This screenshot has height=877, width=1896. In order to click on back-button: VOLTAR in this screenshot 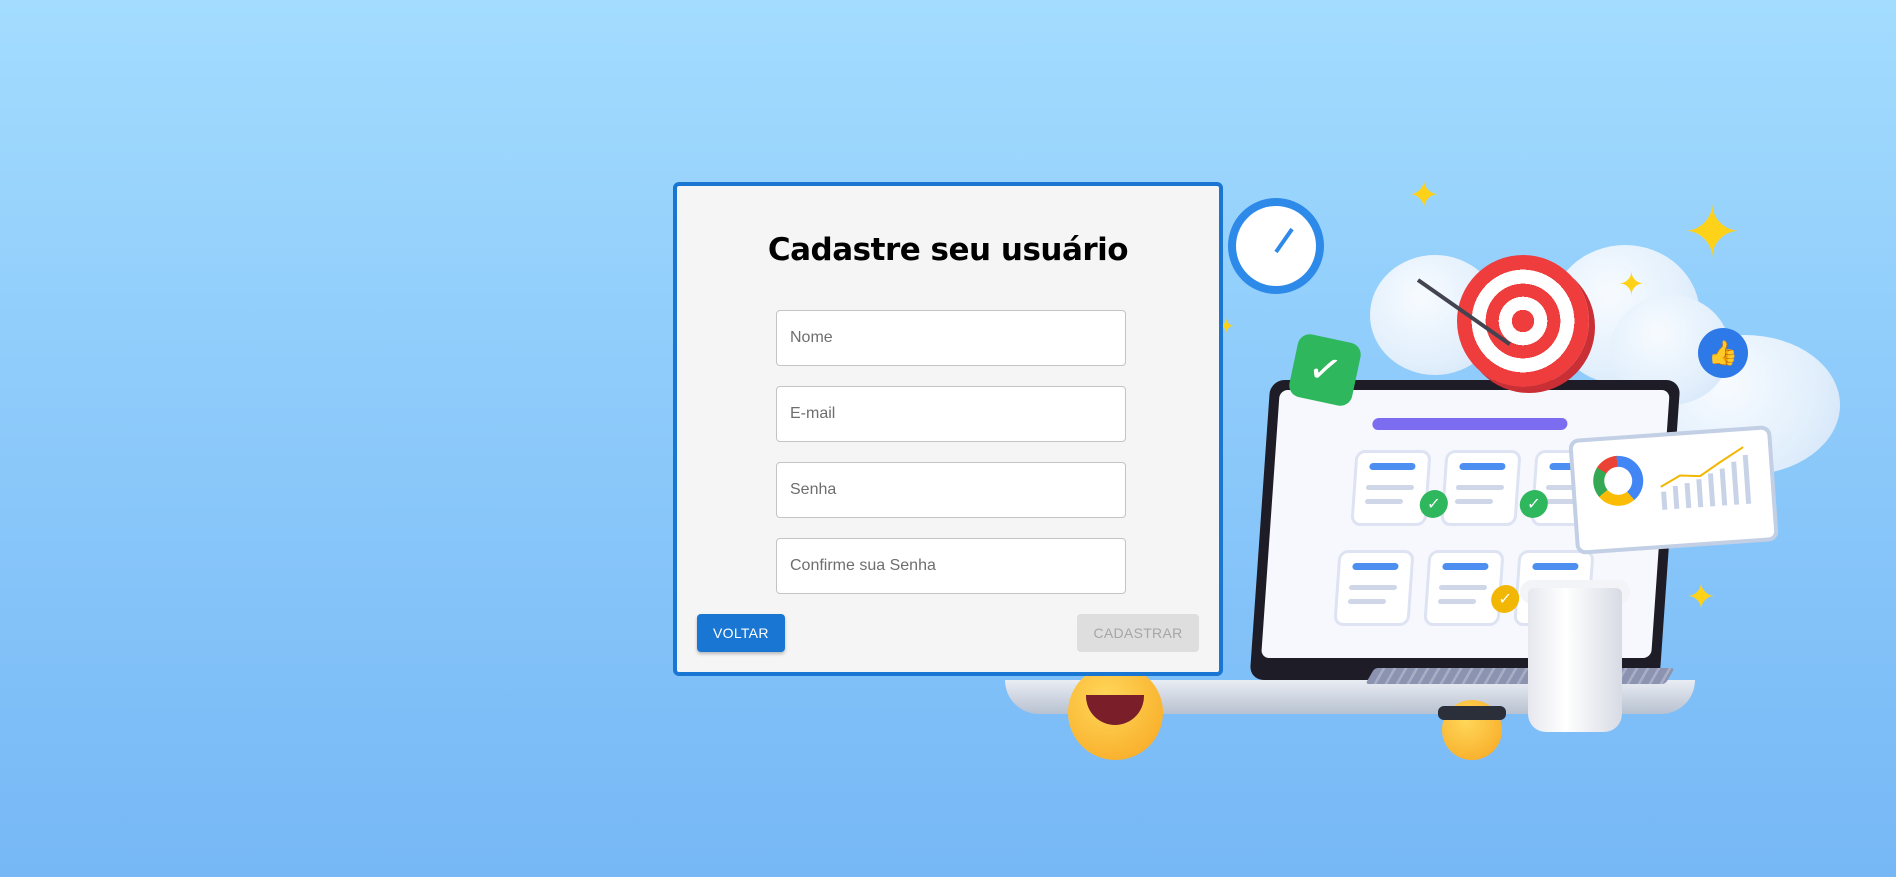, I will do `click(741, 633)`.